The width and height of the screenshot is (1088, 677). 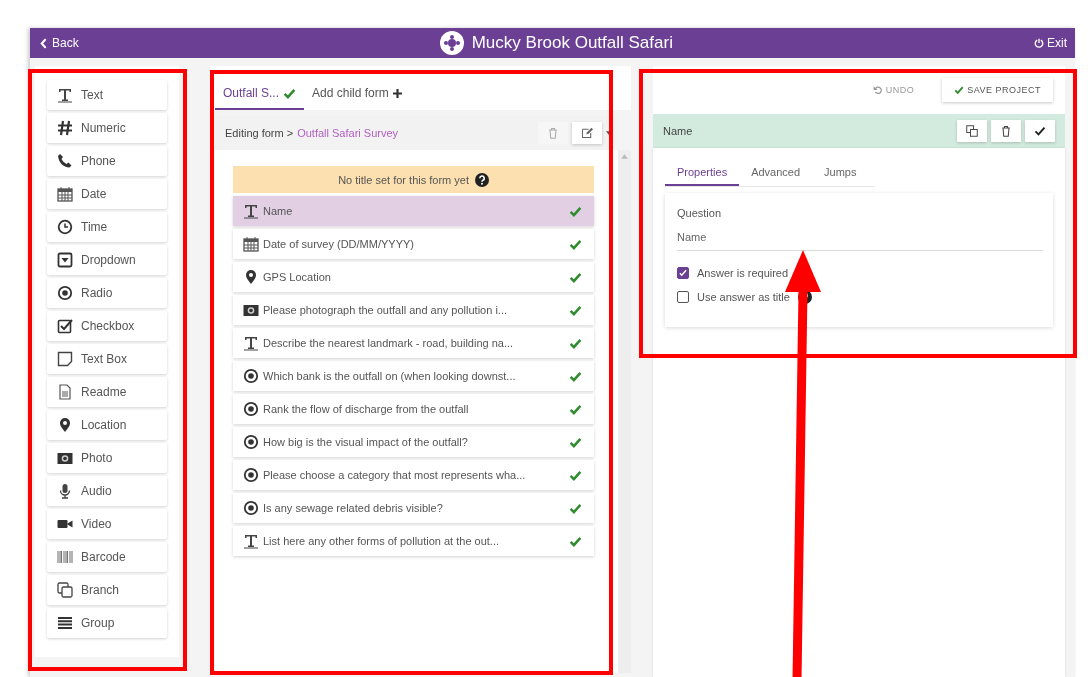 I want to click on properties-tab: Jumps, so click(x=840, y=173).